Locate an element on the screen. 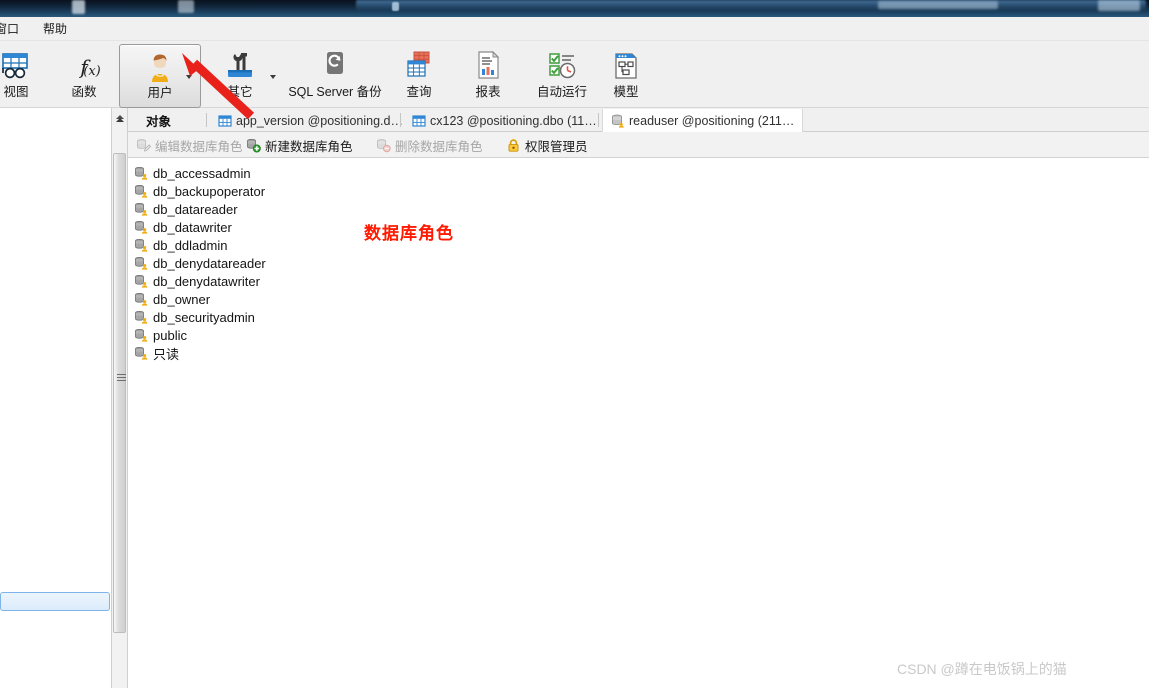 The image size is (1149, 688). report-document-icon is located at coordinates (489, 64).